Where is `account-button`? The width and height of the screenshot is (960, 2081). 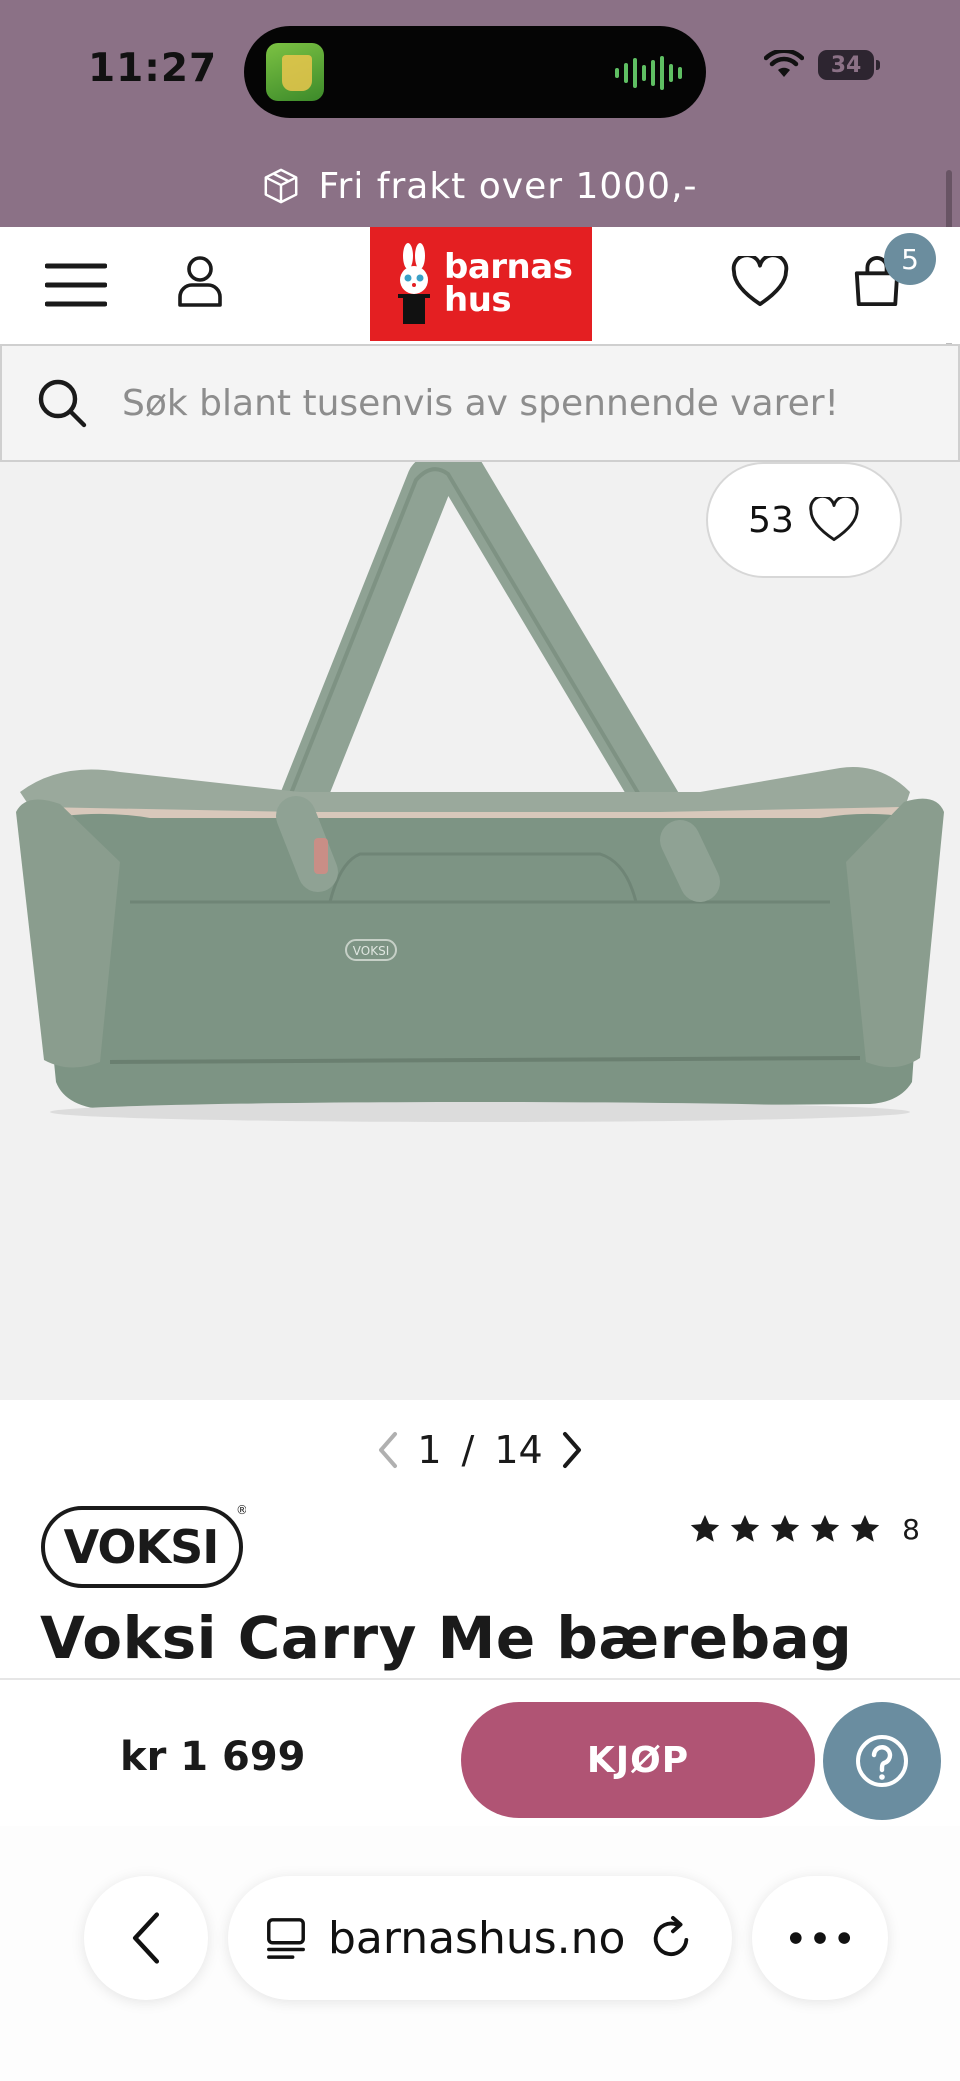
account-button is located at coordinates (200, 282).